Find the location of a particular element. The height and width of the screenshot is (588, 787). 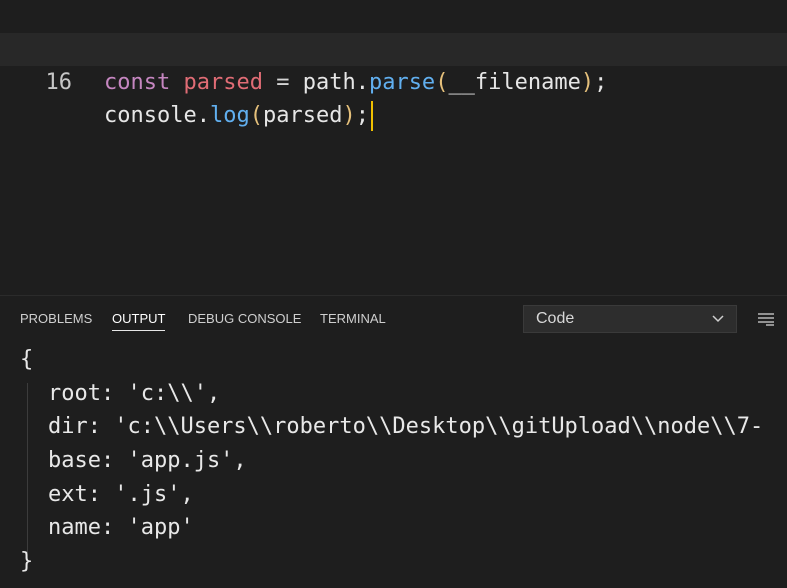

tab-problems: PROBLEMS is located at coordinates (56, 320).